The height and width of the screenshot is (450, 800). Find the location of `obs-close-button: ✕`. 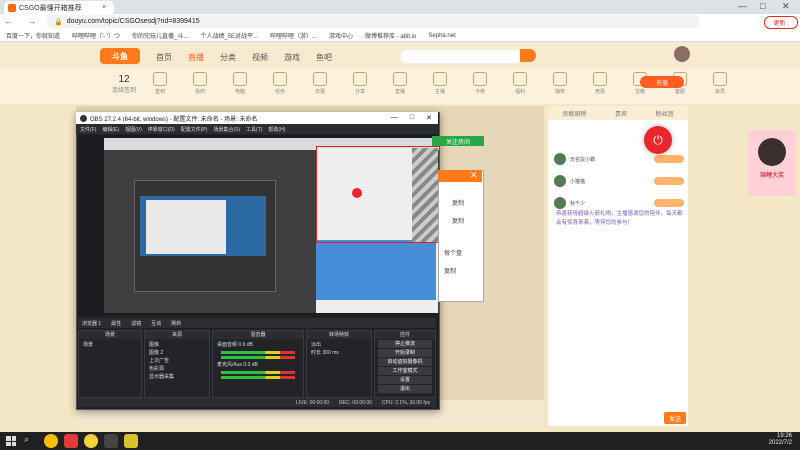

obs-close-button: ✕ is located at coordinates (429, 118).